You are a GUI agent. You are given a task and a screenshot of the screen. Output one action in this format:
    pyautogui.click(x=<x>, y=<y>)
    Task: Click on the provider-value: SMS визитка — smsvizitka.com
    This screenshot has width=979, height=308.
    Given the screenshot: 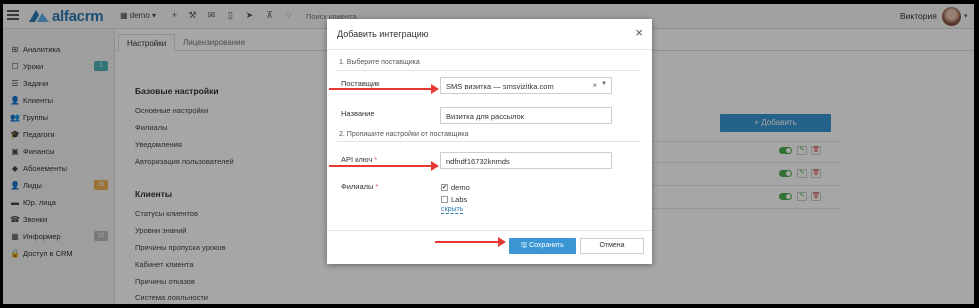 What is the action you would take?
    pyautogui.click(x=500, y=86)
    